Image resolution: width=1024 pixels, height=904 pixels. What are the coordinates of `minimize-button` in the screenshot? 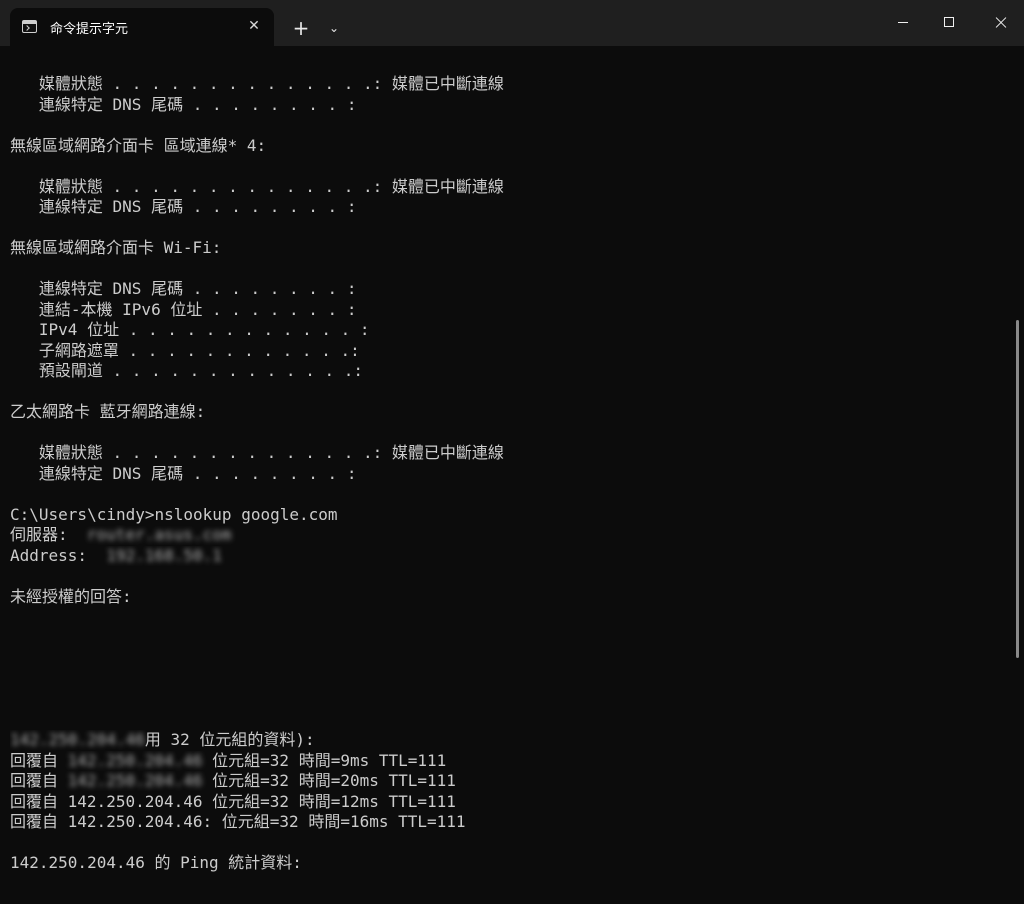 It's located at (903, 23).